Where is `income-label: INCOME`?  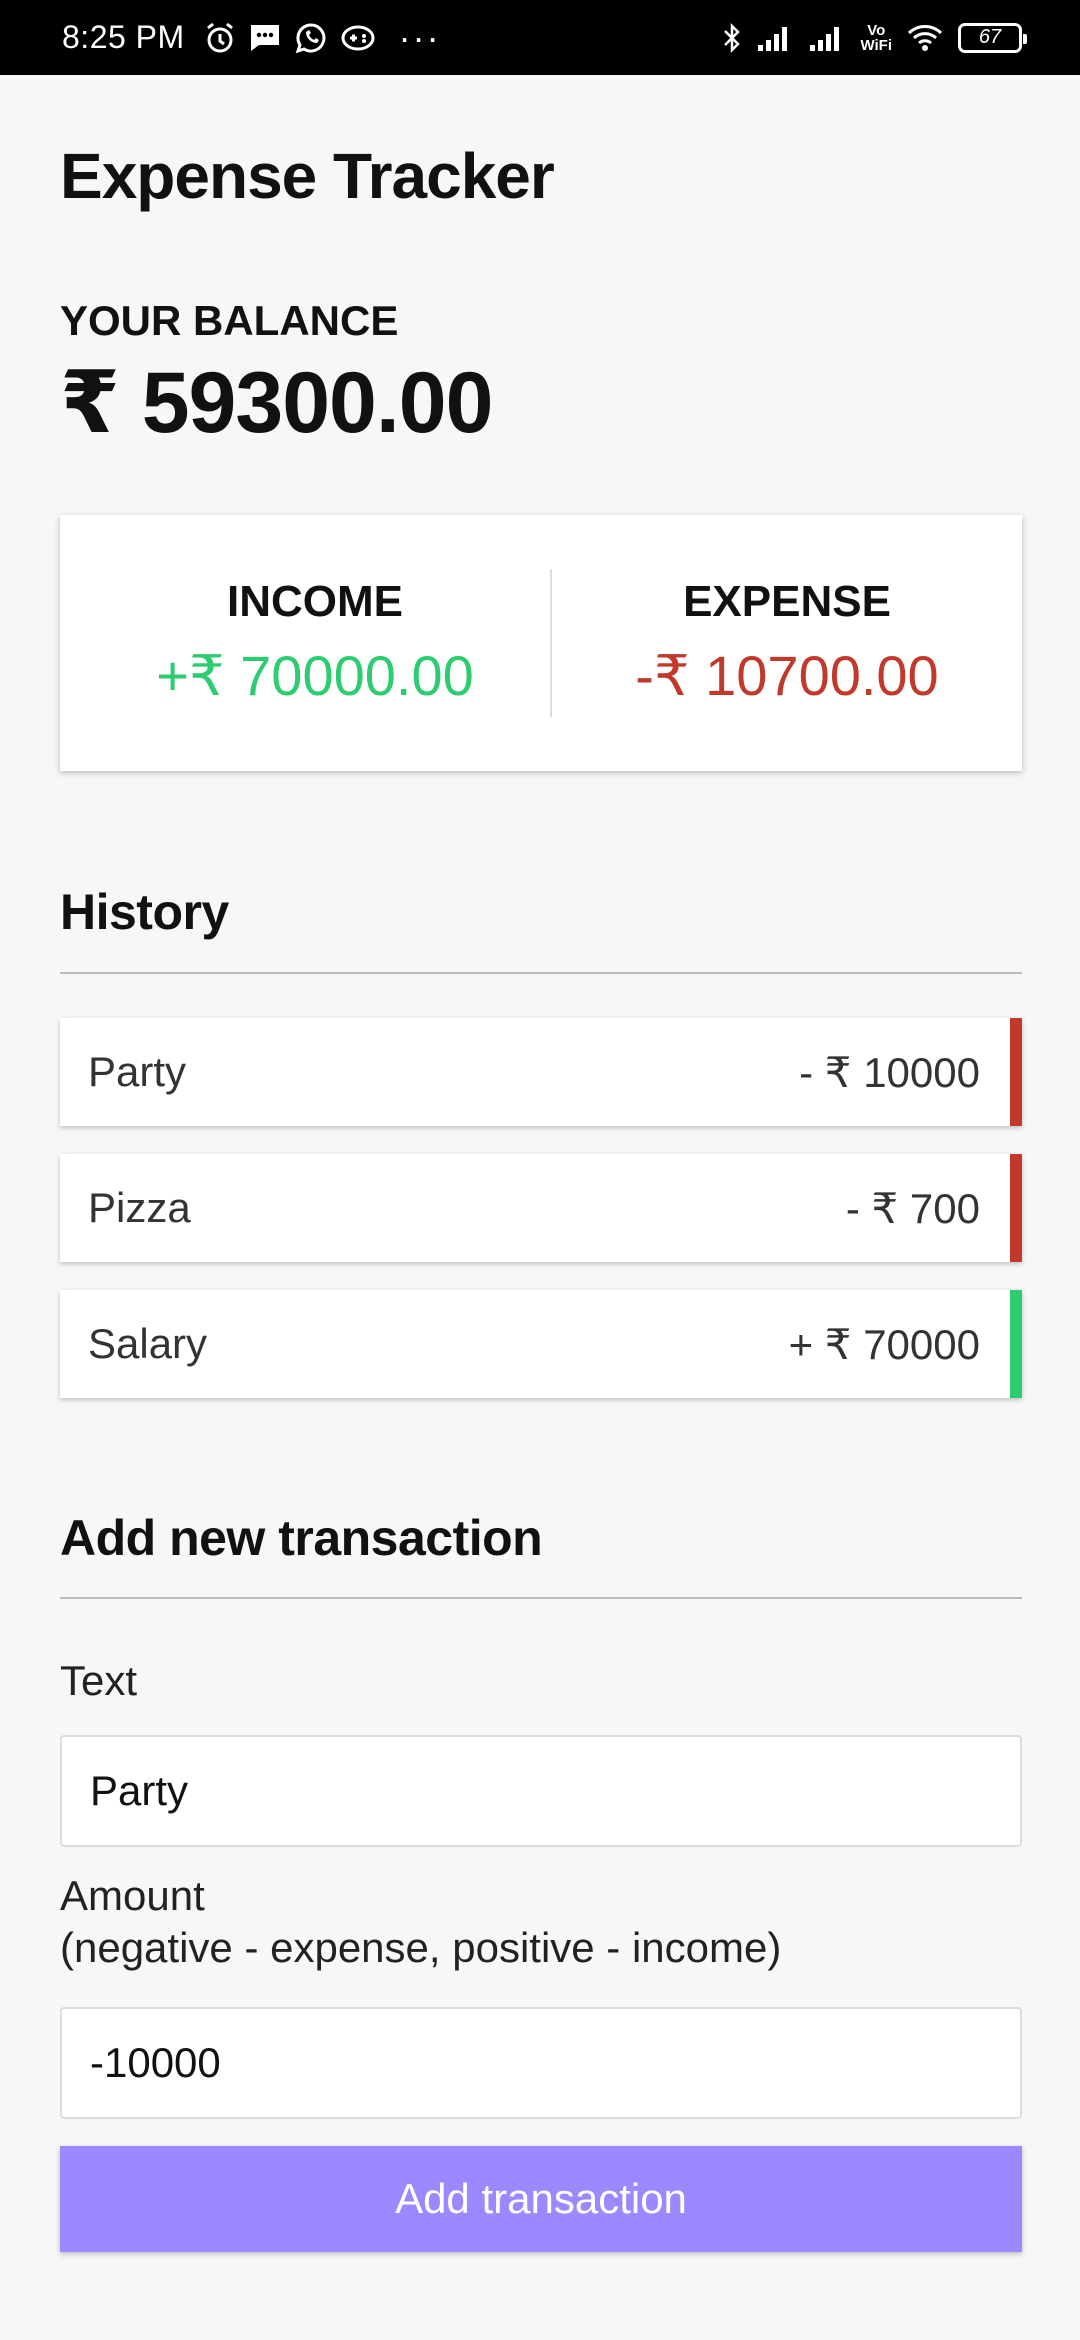
income-label: INCOME is located at coordinates (315, 601).